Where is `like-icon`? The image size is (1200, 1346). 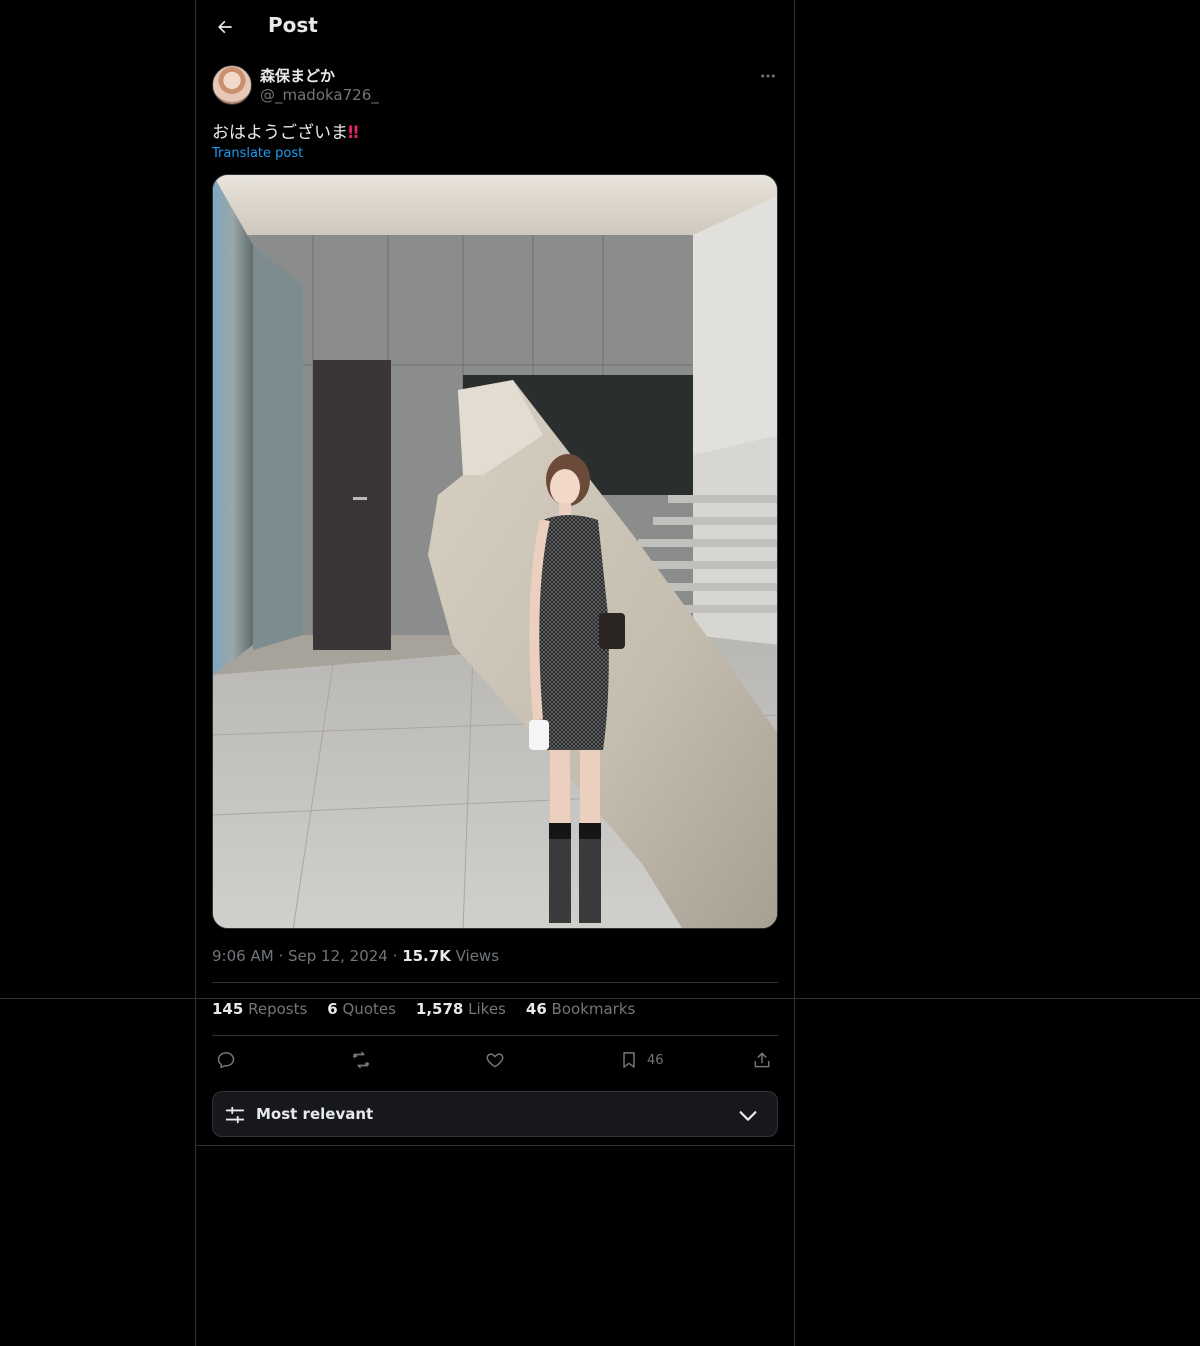
like-icon is located at coordinates (495, 1060).